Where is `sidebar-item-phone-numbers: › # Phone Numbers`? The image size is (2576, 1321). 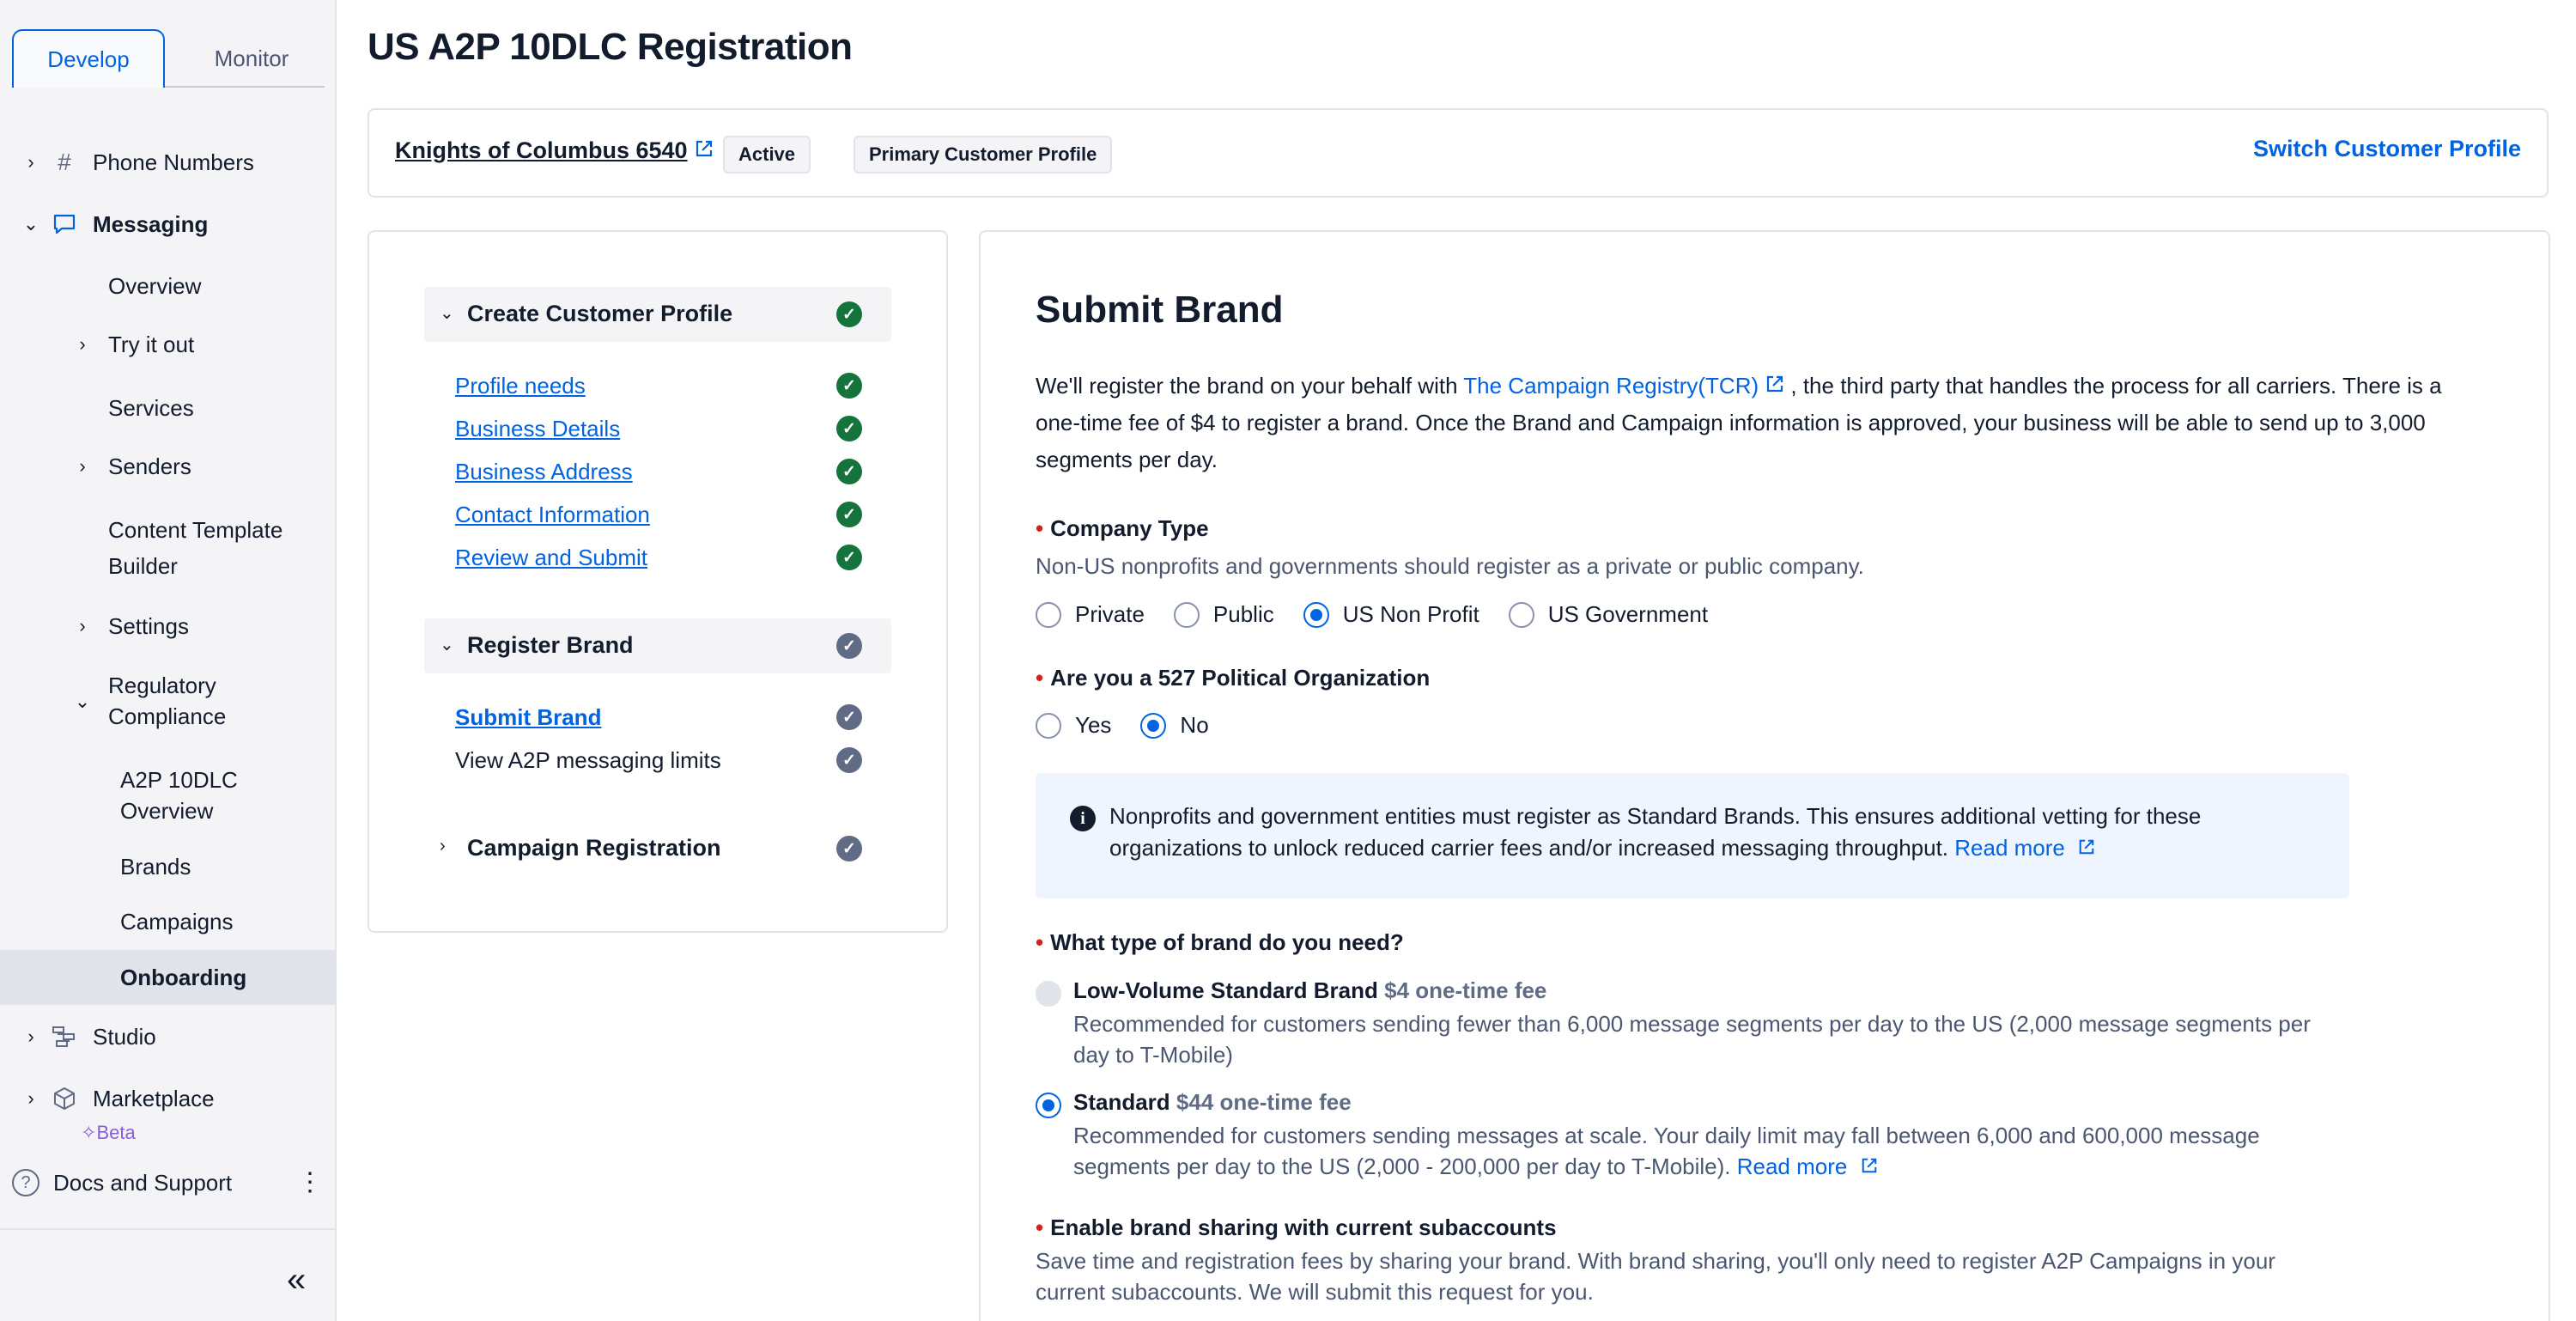
sidebar-item-phone-numbers: › # Phone Numbers is located at coordinates (169, 162).